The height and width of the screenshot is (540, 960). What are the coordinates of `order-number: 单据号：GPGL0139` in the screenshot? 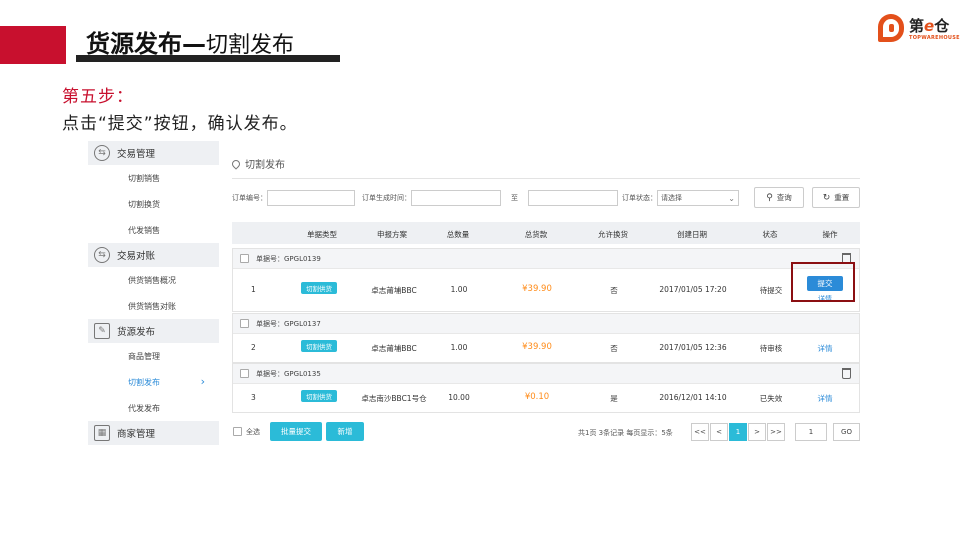 It's located at (288, 259).